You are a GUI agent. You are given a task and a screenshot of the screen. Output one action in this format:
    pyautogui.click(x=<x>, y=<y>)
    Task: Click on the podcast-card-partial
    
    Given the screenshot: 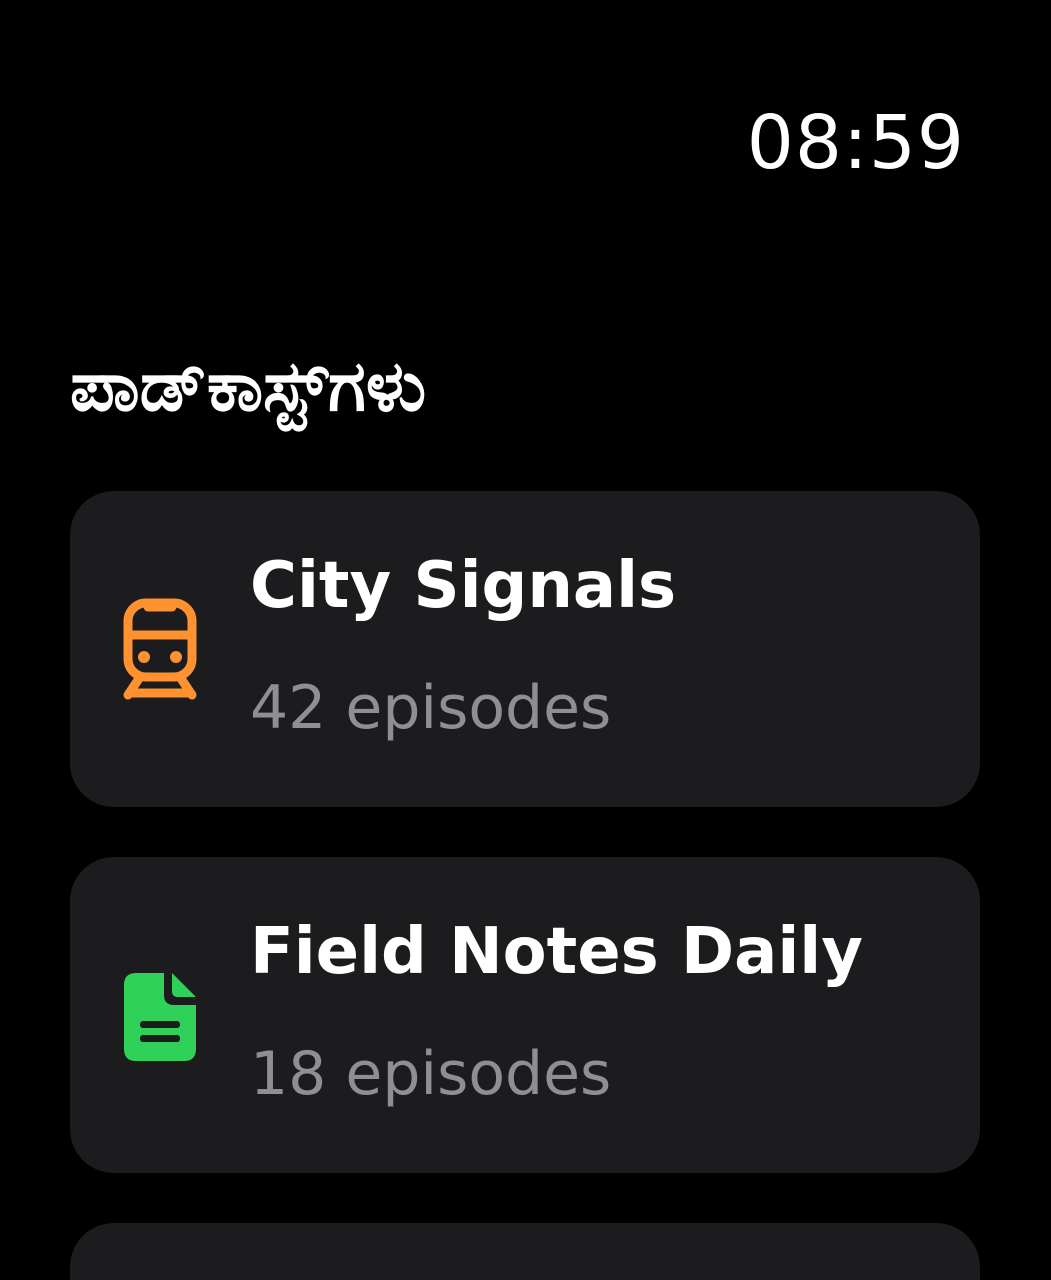 What is the action you would take?
    pyautogui.click(x=525, y=1251)
    